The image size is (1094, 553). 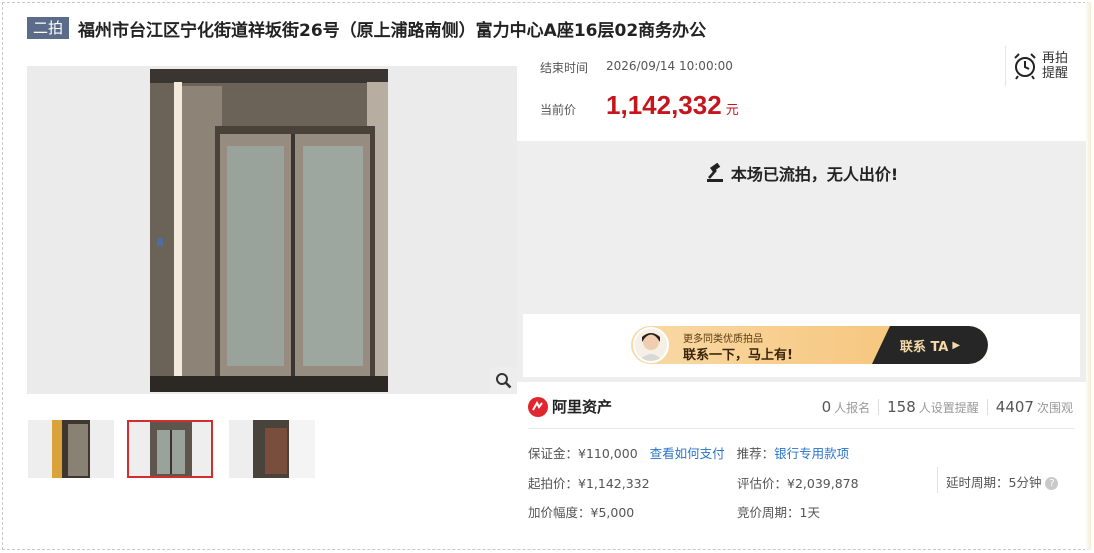 I want to click on auction-status: 本场已流拍，无人出价!, so click(x=801, y=173).